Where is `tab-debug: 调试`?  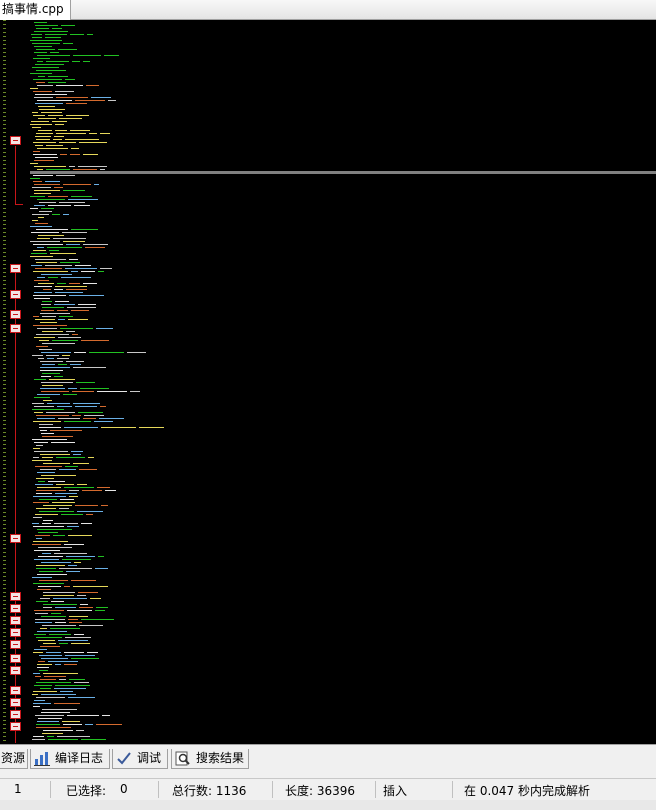 tab-debug: 调试 is located at coordinates (140, 759).